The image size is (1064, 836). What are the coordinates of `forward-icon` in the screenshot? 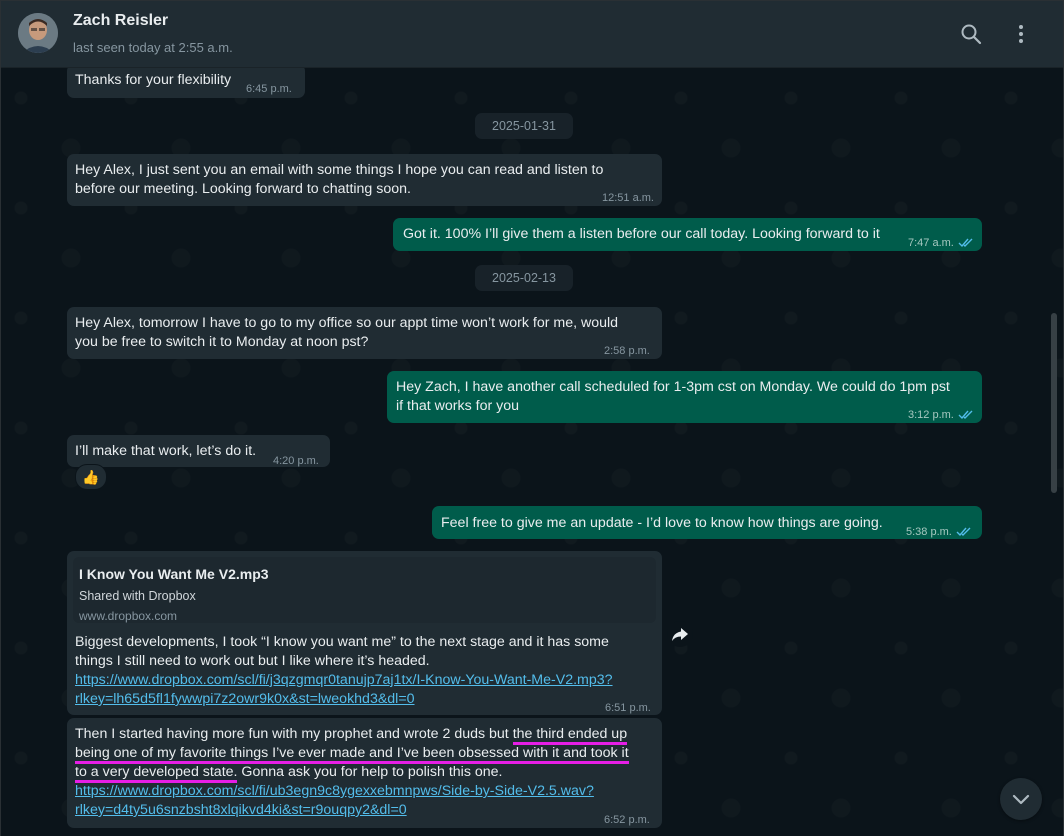 It's located at (680, 634).